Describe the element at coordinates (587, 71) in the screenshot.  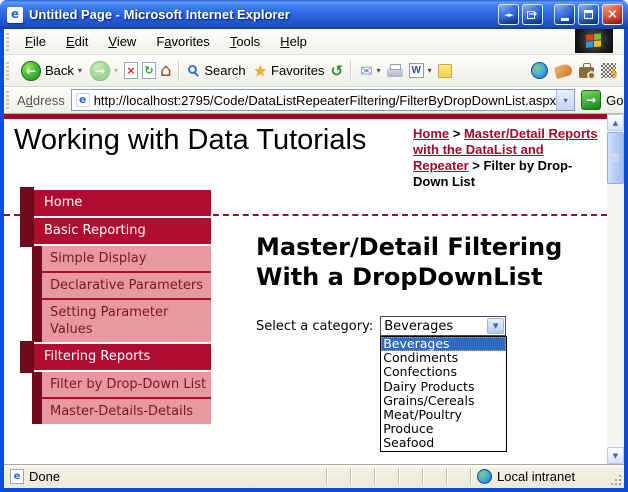
I see `research-button` at that location.